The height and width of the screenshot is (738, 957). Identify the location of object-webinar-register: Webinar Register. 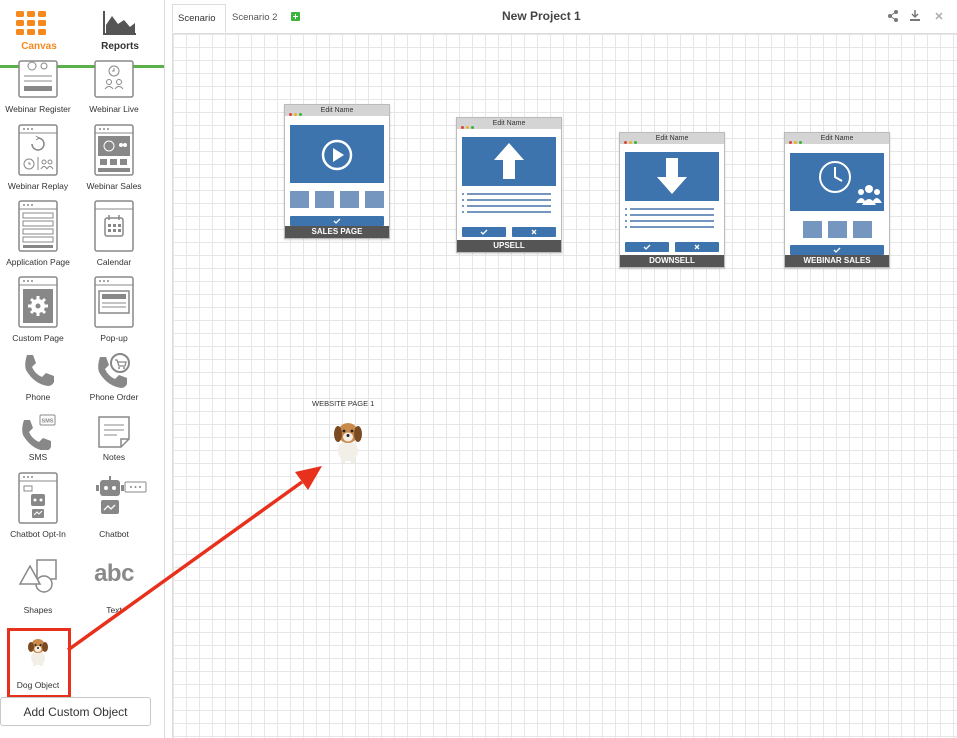
(38, 89).